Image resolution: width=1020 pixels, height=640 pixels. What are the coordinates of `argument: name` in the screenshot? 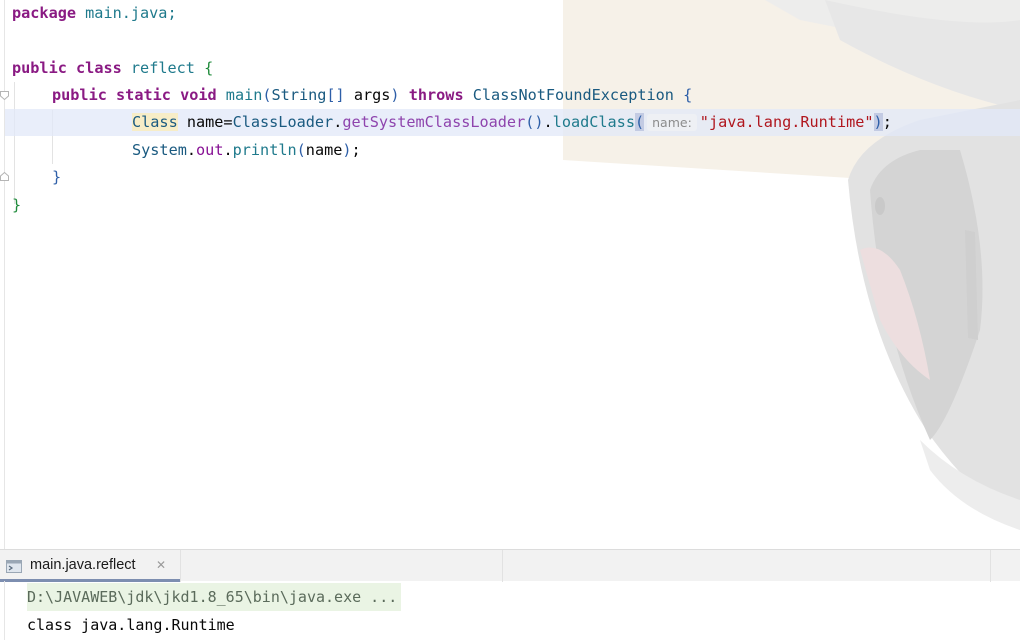 It's located at (324, 150).